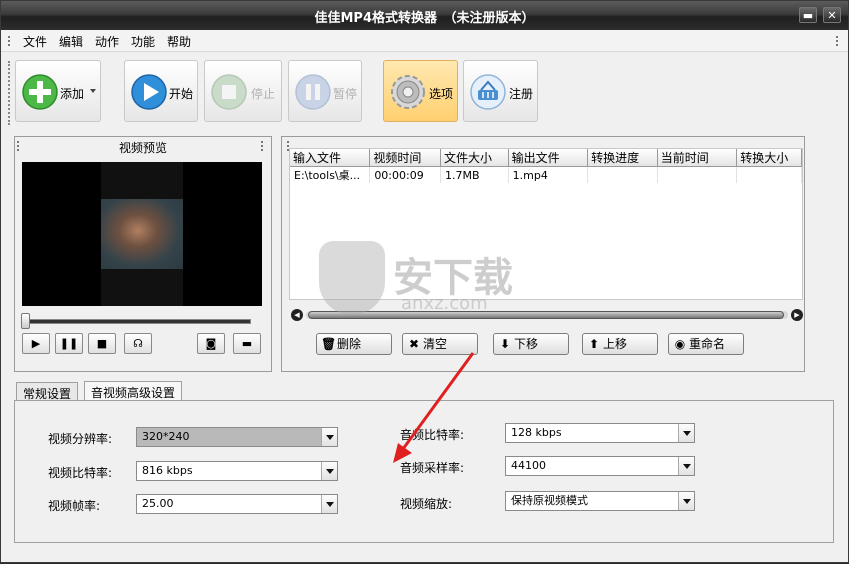 This screenshot has width=849, height=564. What do you see at coordinates (526, 344) in the screenshot?
I see `move-down-label: 下移` at bounding box center [526, 344].